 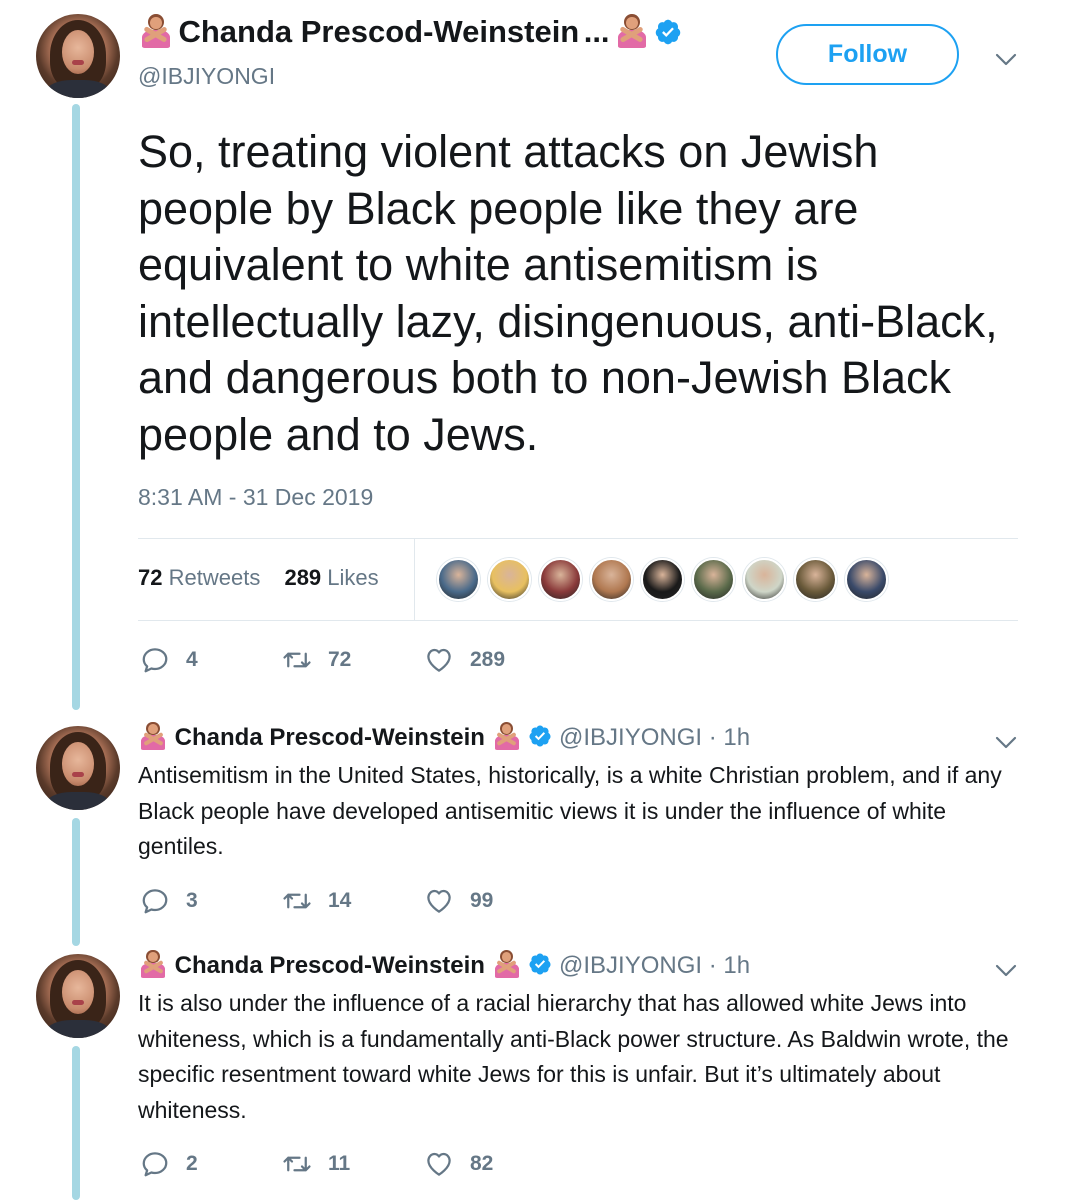 What do you see at coordinates (169, 901) in the screenshot?
I see `reply-button: 3` at bounding box center [169, 901].